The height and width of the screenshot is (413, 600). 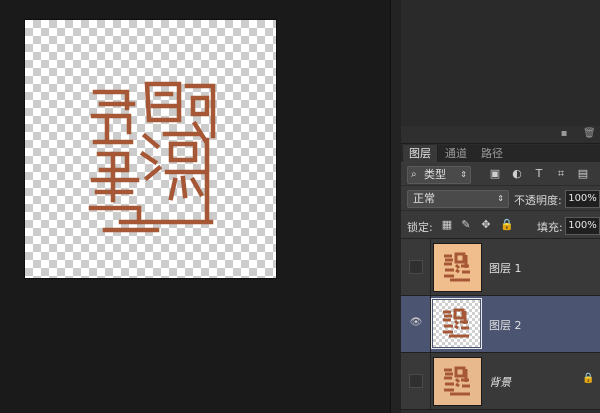 I want to click on layer-name: 背景, so click(x=500, y=382).